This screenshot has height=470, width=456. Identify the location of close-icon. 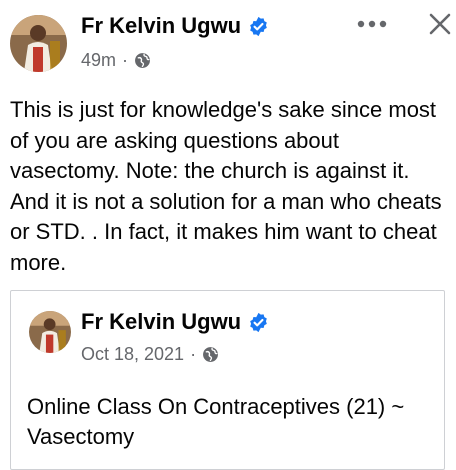
(440, 24).